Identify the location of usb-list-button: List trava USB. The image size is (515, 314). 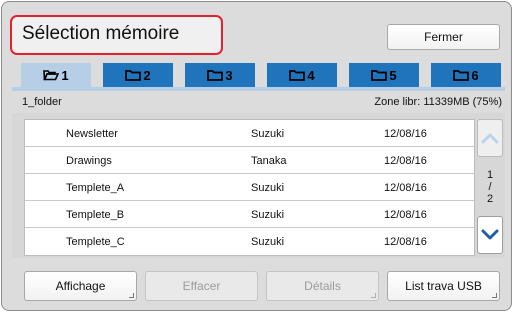
(443, 286).